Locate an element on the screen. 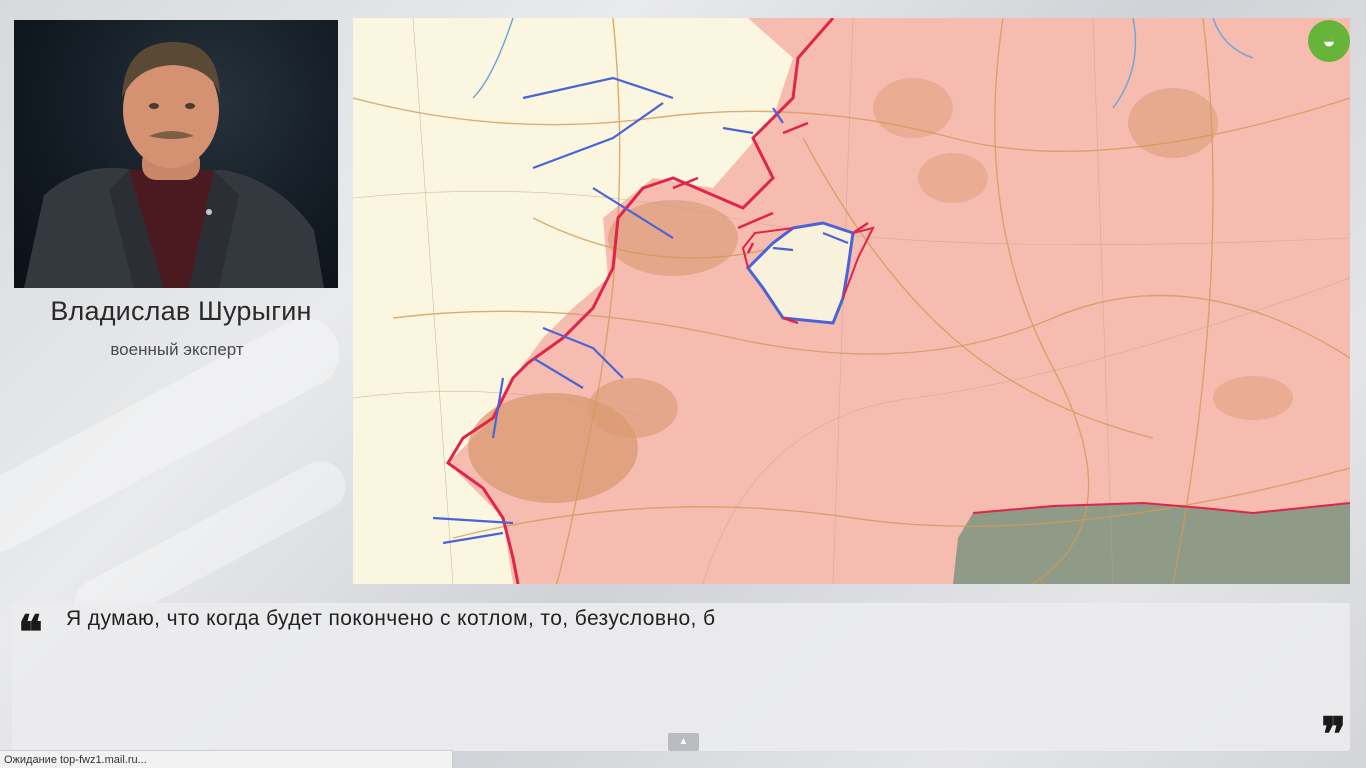 Image resolution: width=1366 pixels, height=768 pixels. speaker-portrait is located at coordinates (174, 165).